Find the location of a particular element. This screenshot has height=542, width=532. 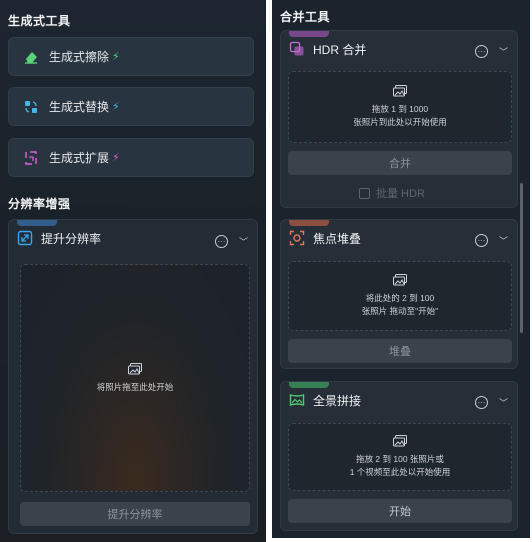

focus-stack-card: 焦点堆叠 ··· ﹀ 将此处的 2 到 100 张照片 拖动至"开始" 堆叠 is located at coordinates (399, 294).